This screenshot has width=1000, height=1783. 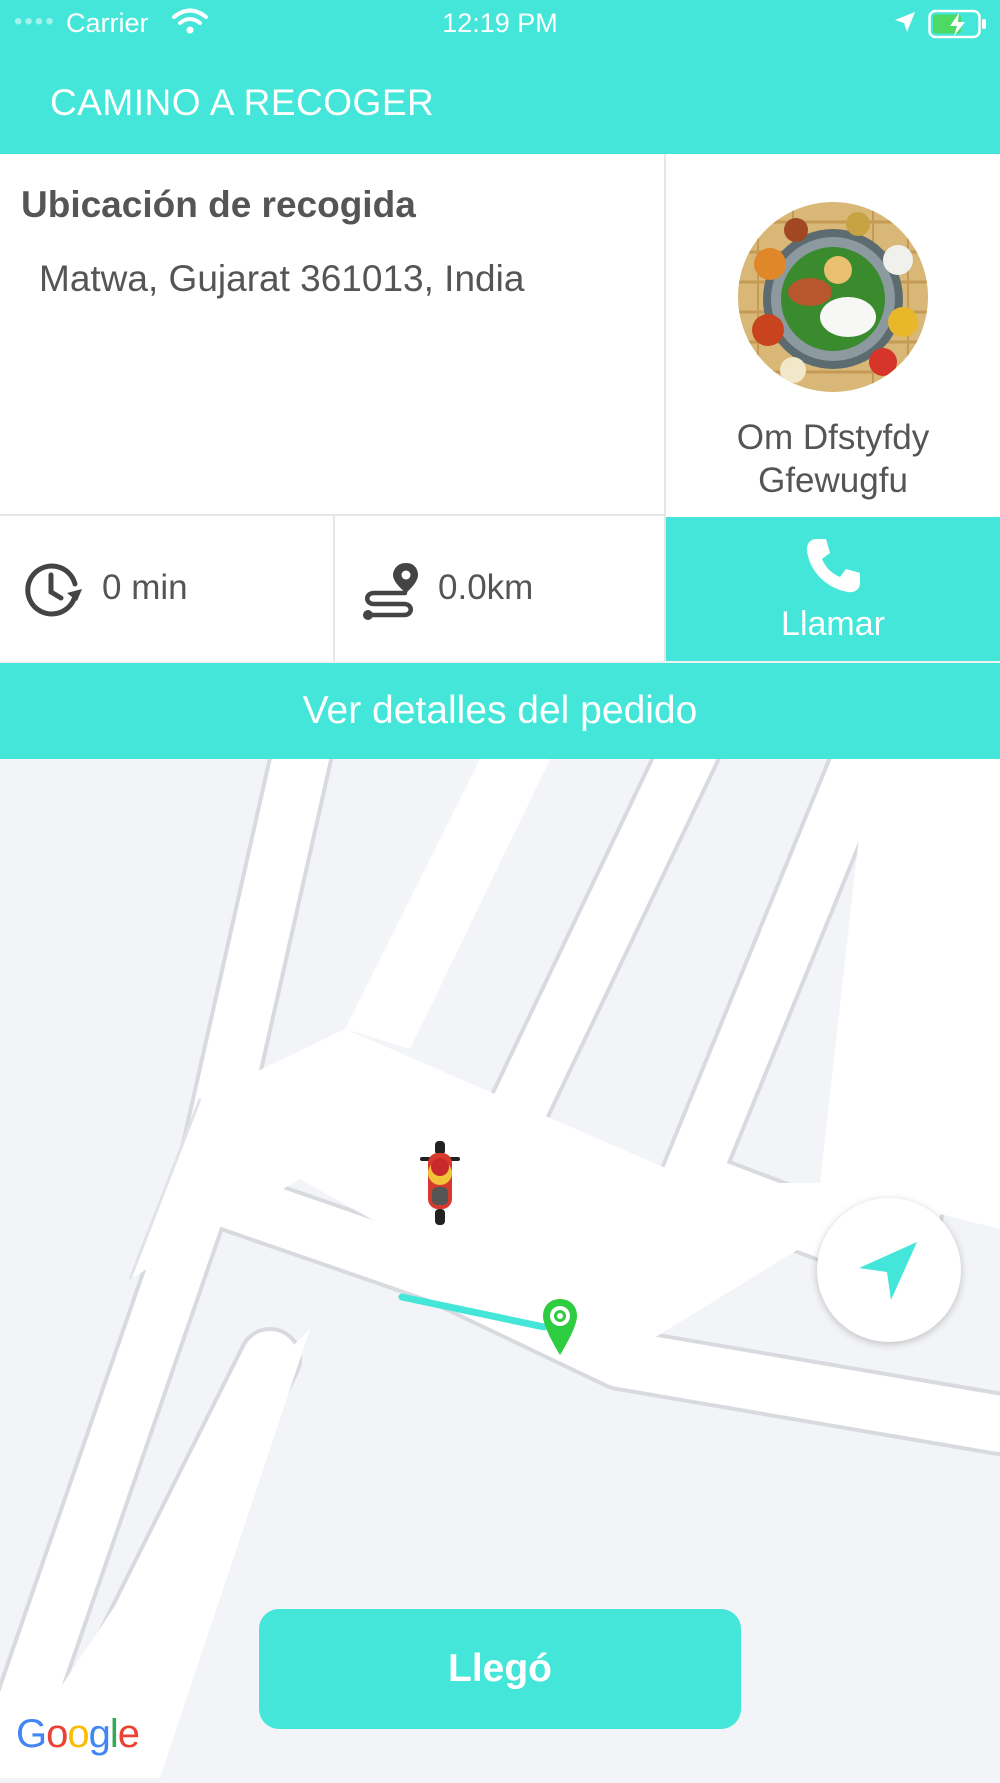 I want to click on motorbike-icon, so click(x=440, y=1185).